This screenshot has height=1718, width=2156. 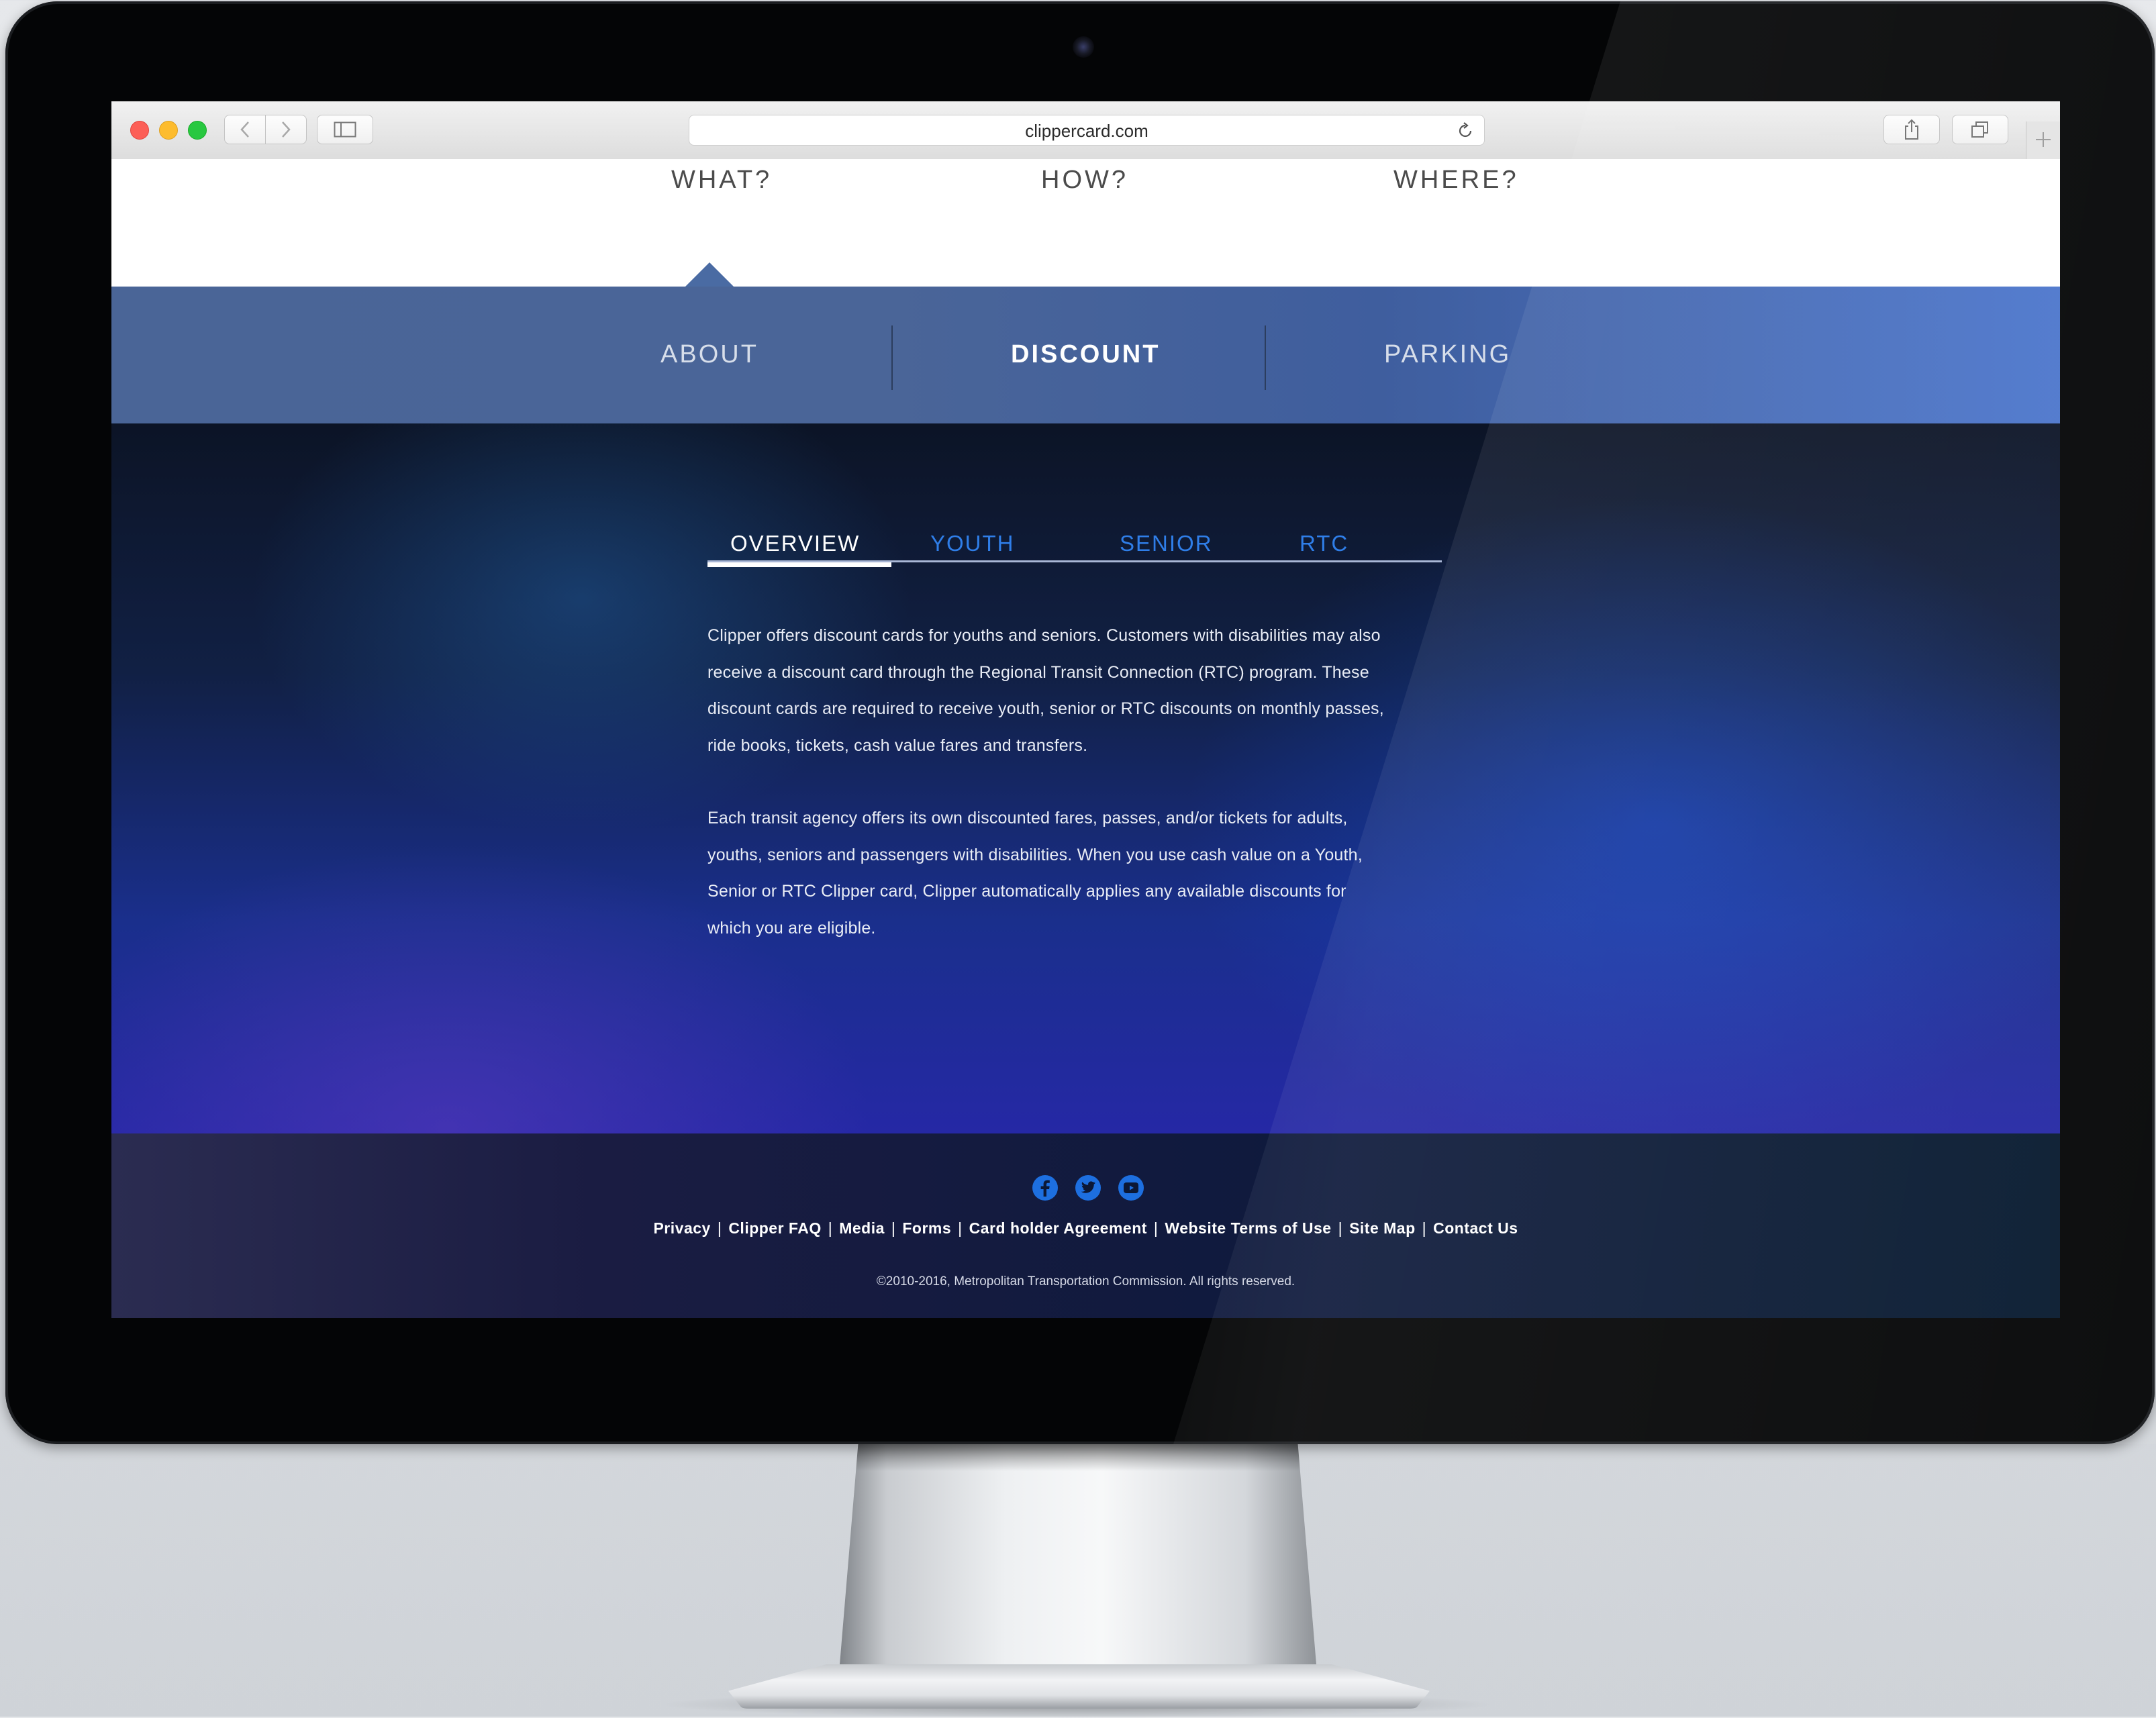 I want to click on minimize-window-button, so click(x=169, y=131).